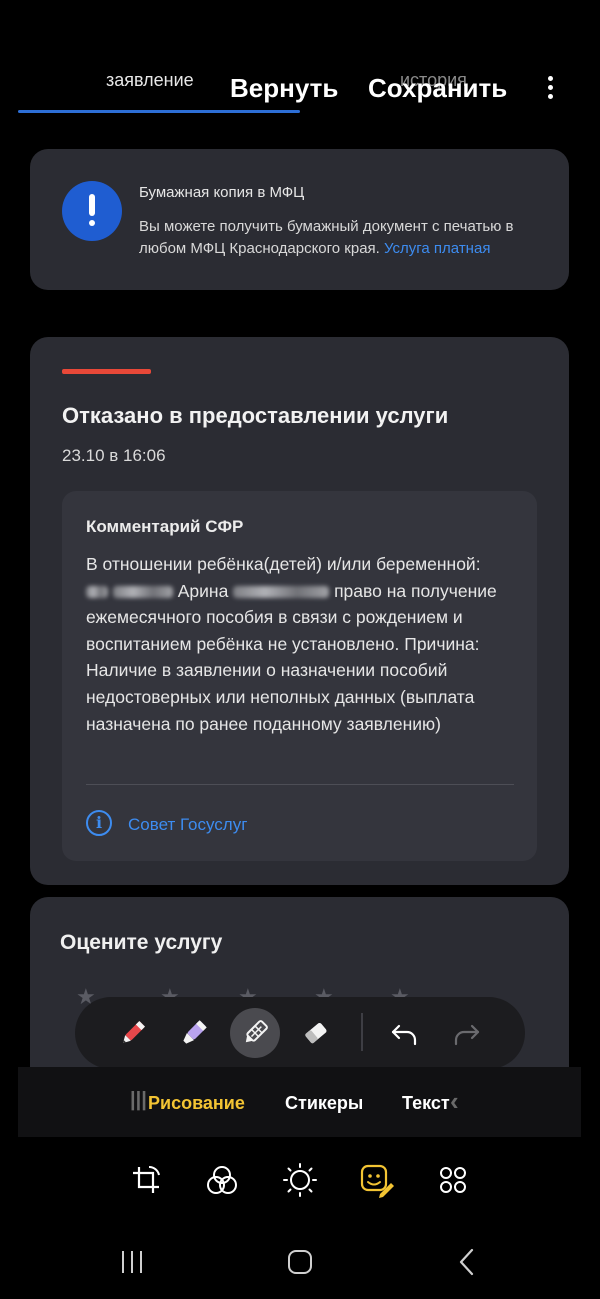  I want to click on alert-icon, so click(92, 211).